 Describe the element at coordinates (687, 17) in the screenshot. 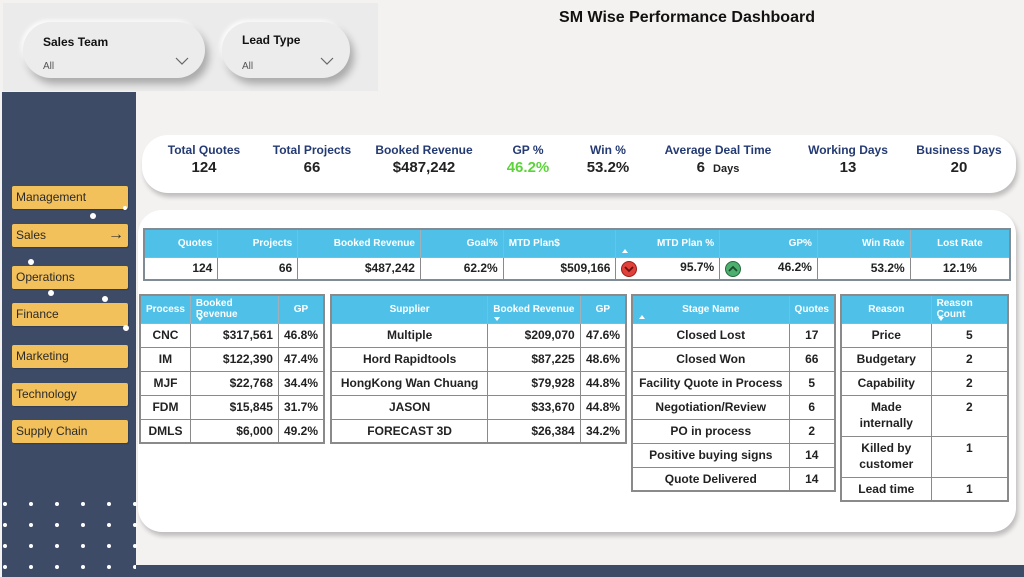

I see `page-title: SM Wise Performance Dashboard` at that location.